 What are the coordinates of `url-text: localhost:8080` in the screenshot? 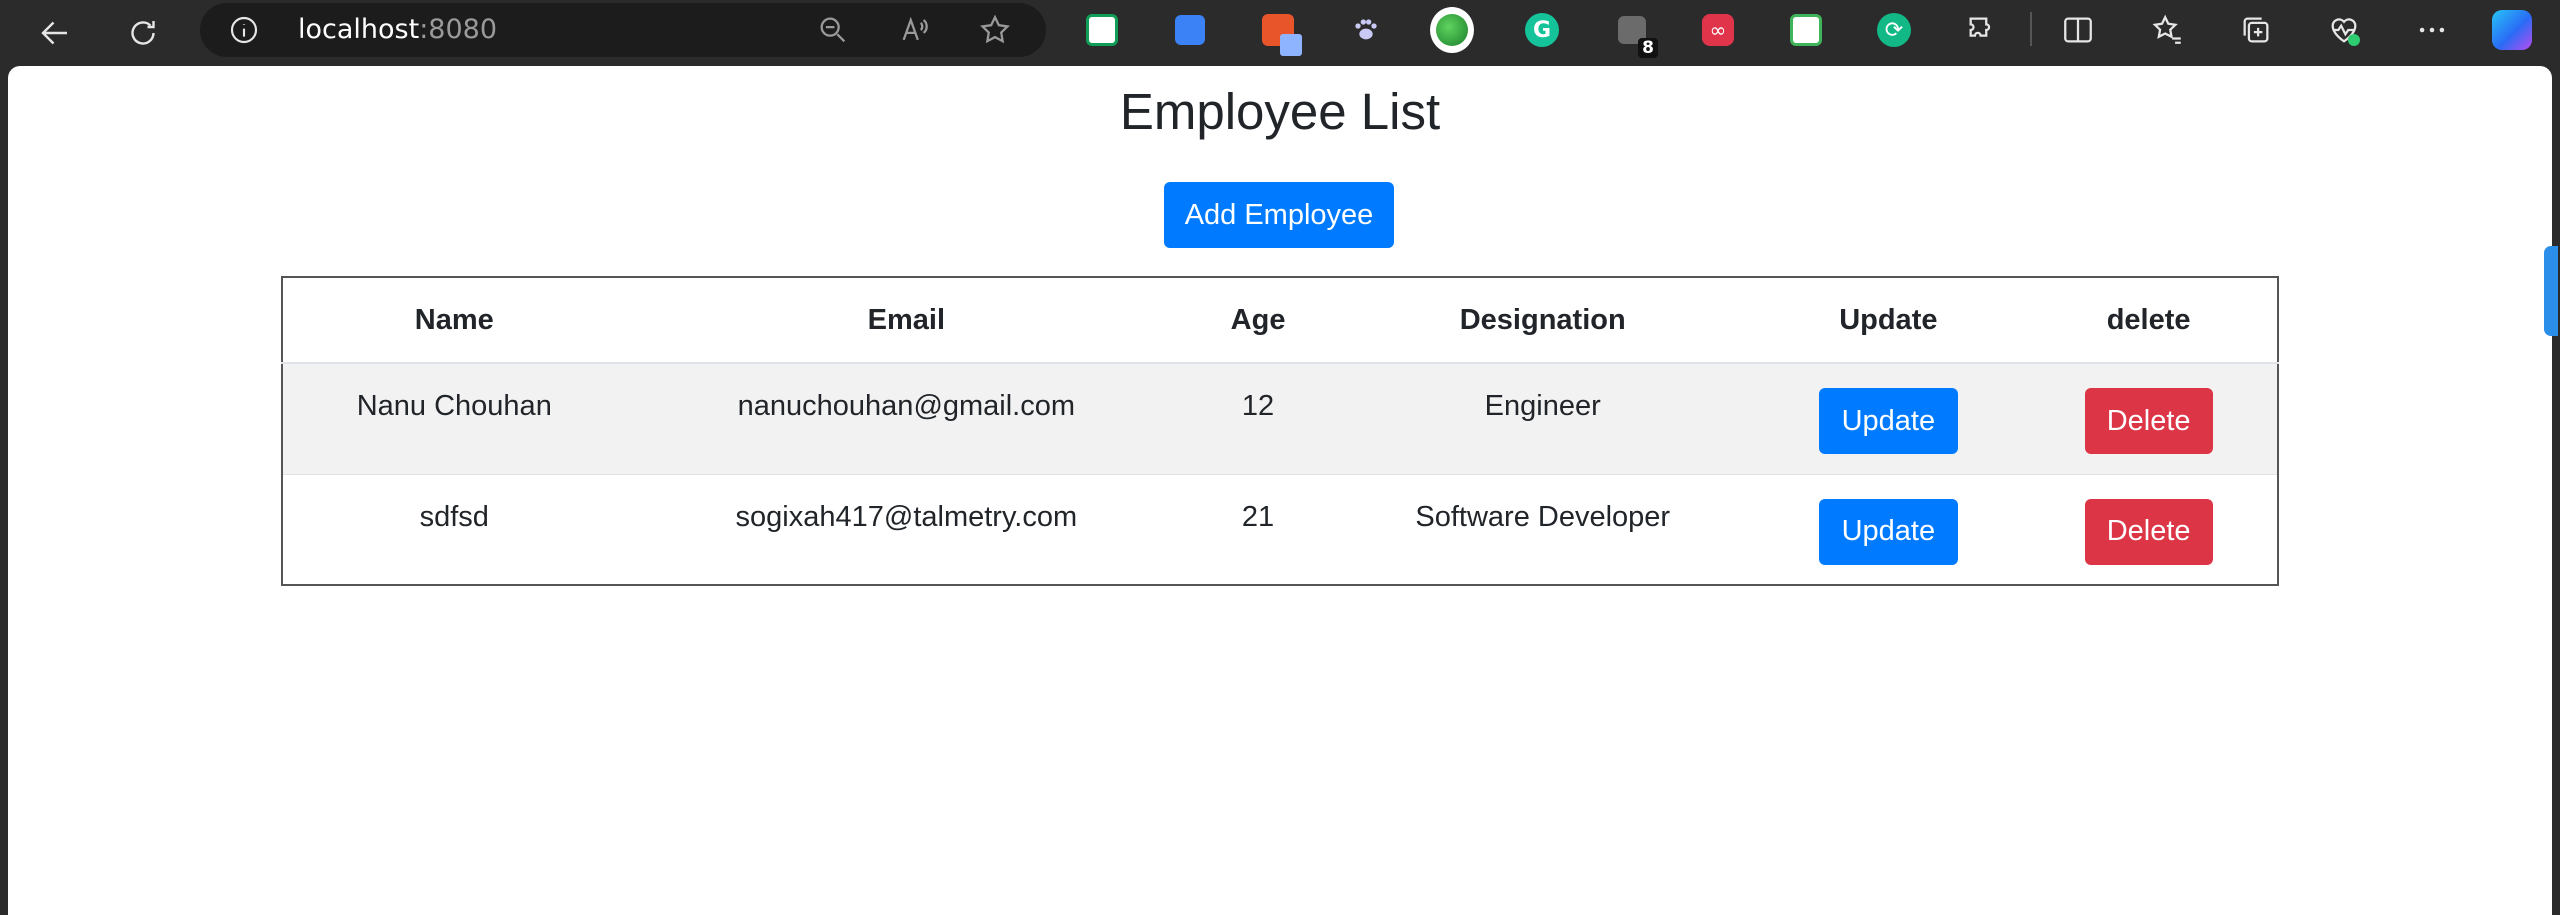 It's located at (397, 30).